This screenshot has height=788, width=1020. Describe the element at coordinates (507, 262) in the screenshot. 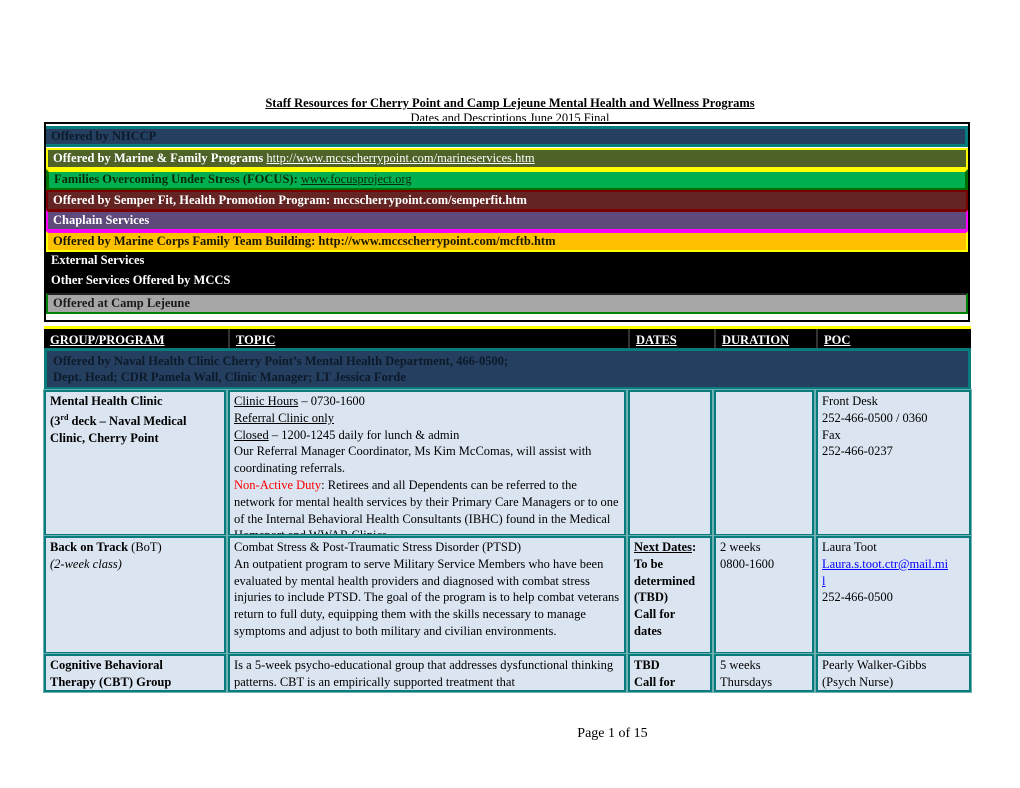

I see `legend-external-services: External Services` at that location.